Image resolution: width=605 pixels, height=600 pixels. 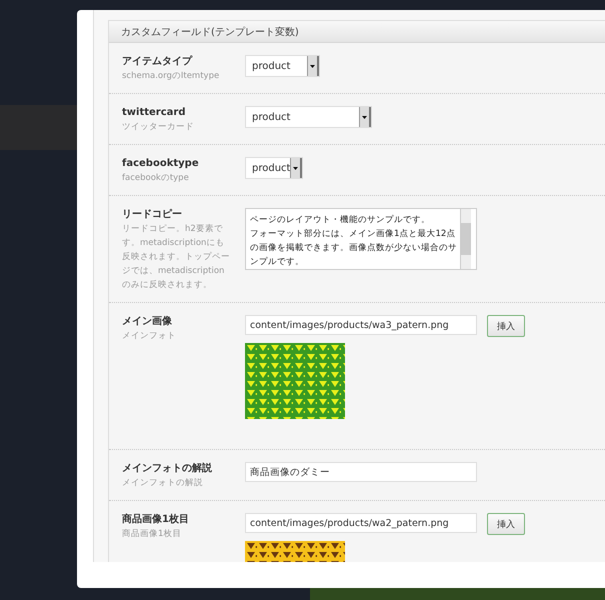 What do you see at coordinates (149, 336) in the screenshot?
I see `field-description: メインフォト` at bounding box center [149, 336].